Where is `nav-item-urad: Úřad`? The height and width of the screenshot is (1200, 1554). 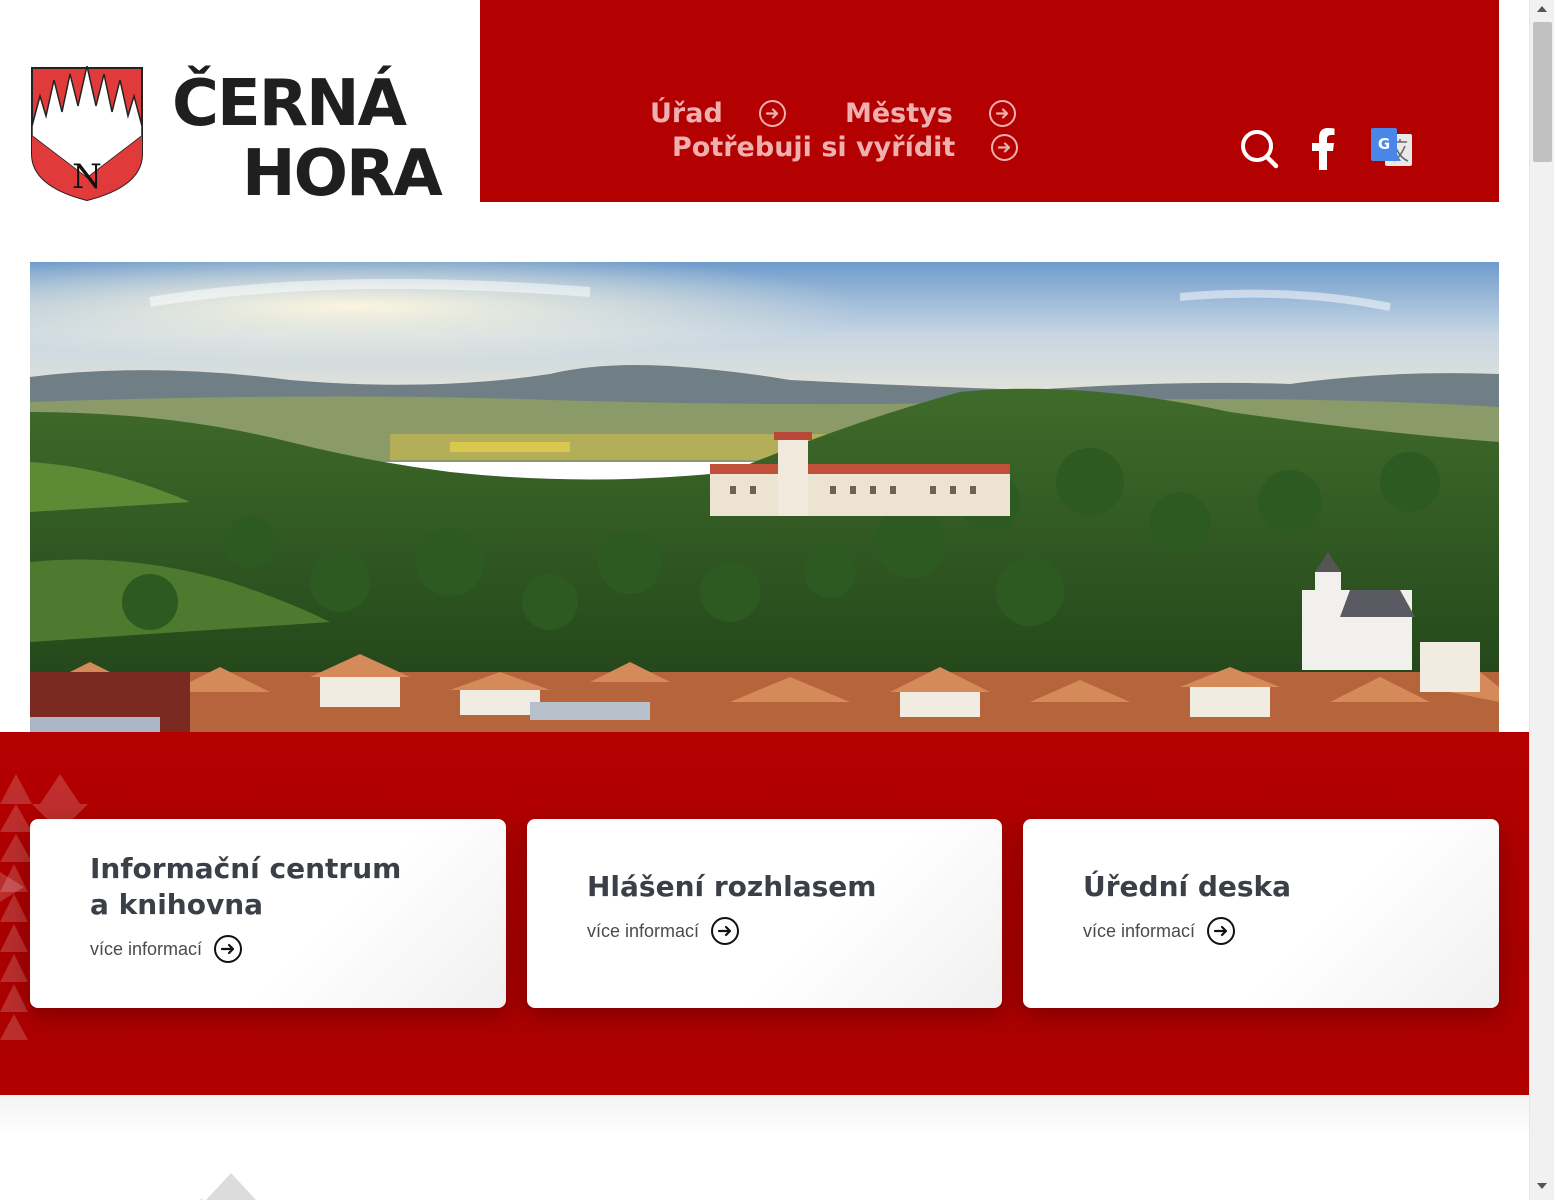
nav-item-urad: Úřad is located at coordinates (718, 113).